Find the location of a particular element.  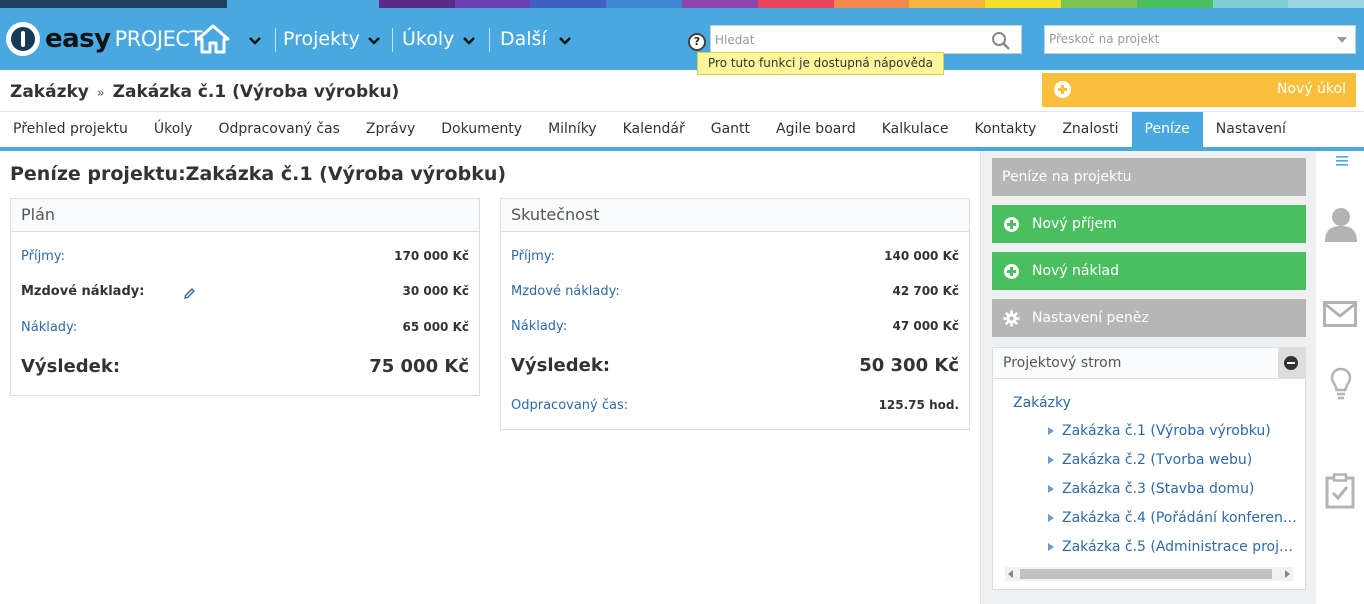

mail-icon is located at coordinates (1340, 314).